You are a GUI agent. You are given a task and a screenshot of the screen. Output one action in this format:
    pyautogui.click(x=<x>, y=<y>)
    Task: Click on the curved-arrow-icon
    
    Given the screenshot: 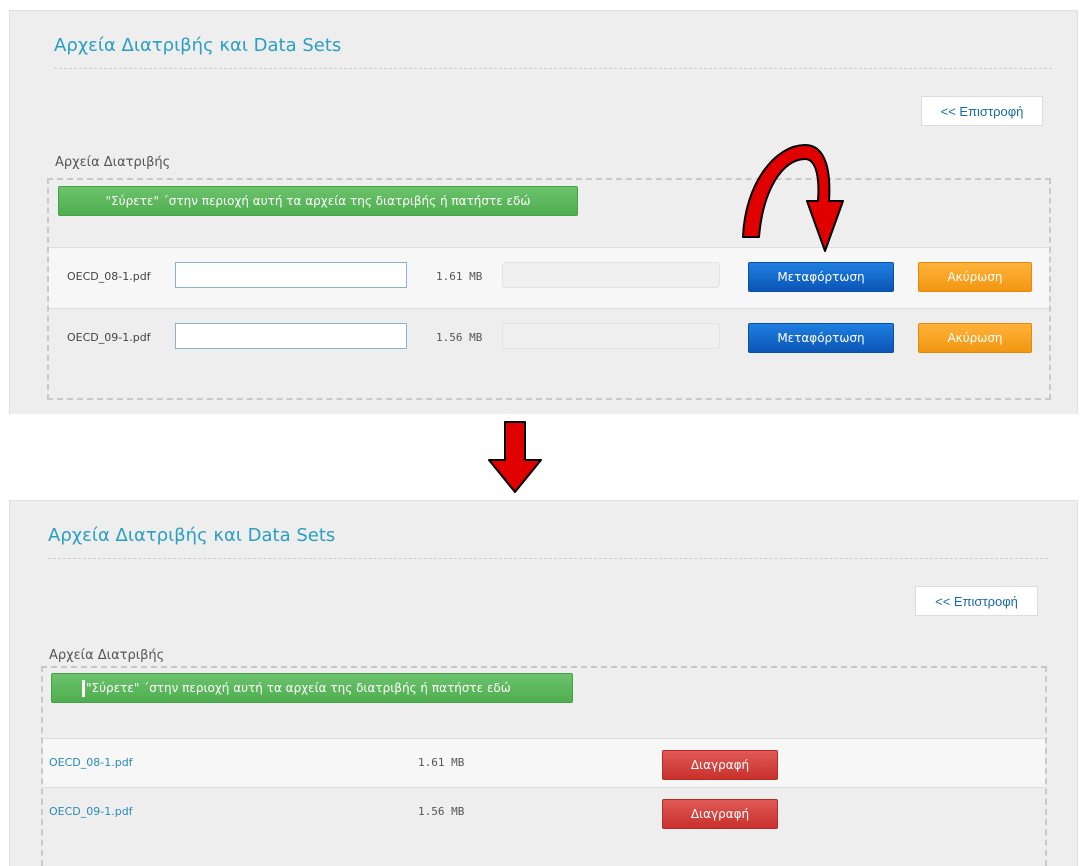 What is the action you would take?
    pyautogui.click(x=793, y=198)
    